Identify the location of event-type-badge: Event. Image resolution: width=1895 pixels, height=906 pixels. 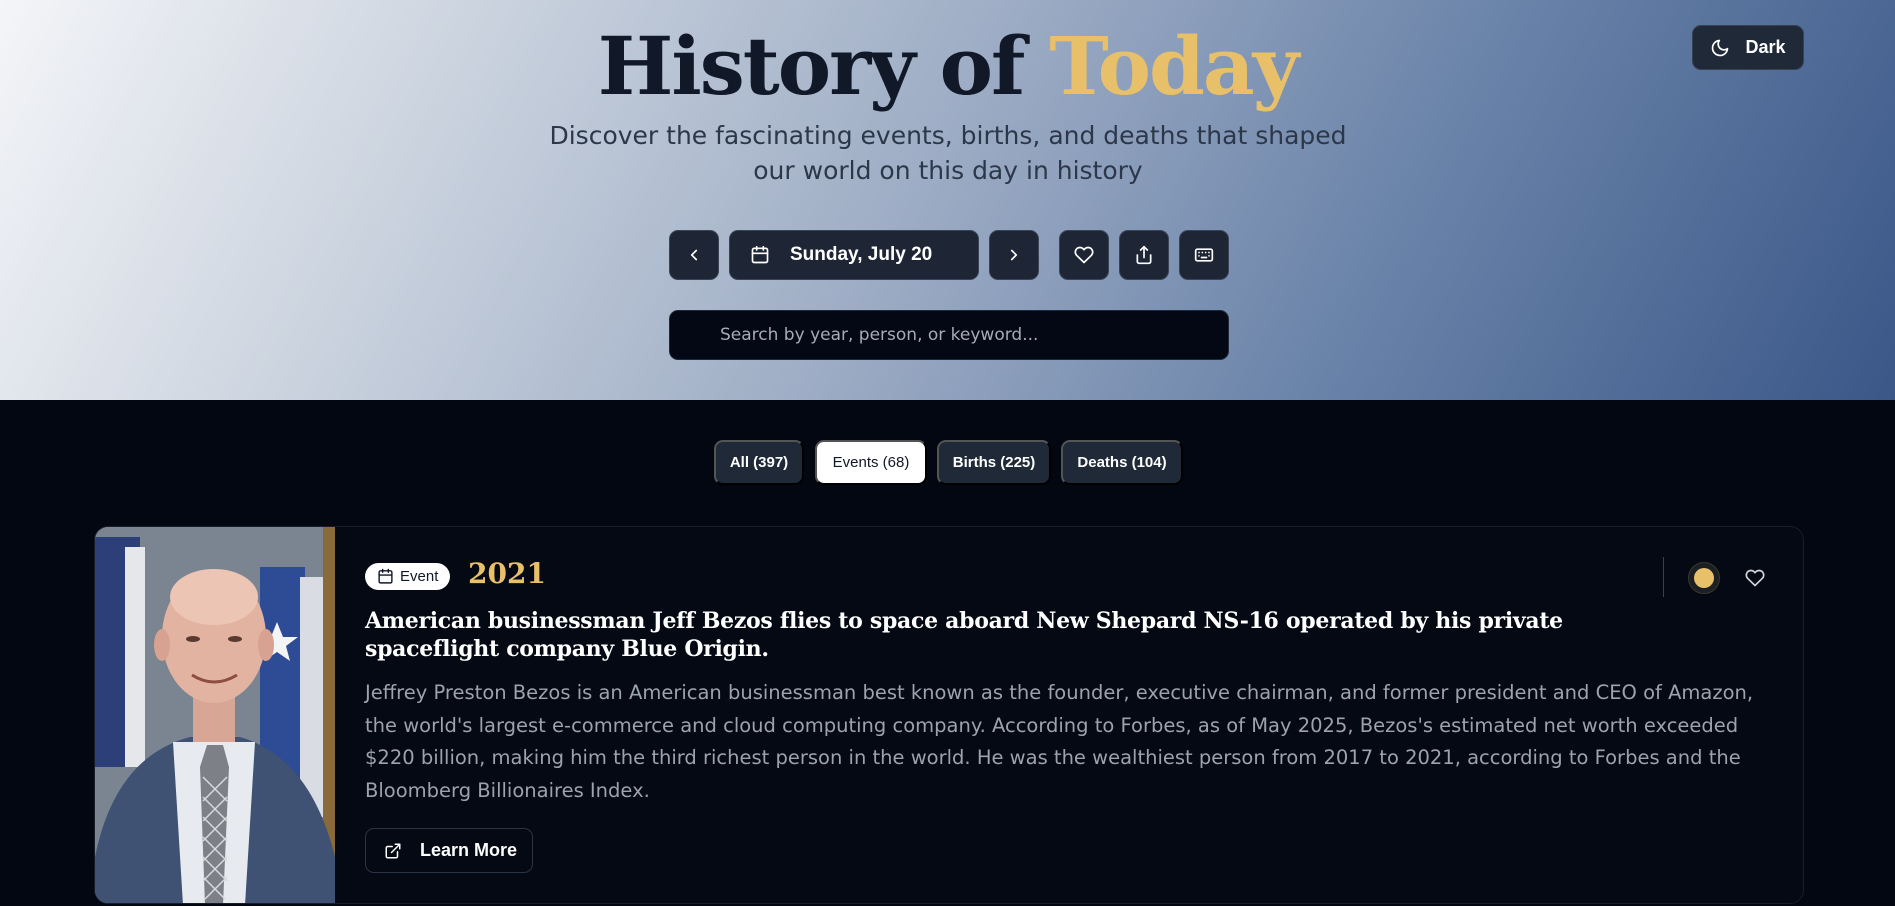
(408, 576).